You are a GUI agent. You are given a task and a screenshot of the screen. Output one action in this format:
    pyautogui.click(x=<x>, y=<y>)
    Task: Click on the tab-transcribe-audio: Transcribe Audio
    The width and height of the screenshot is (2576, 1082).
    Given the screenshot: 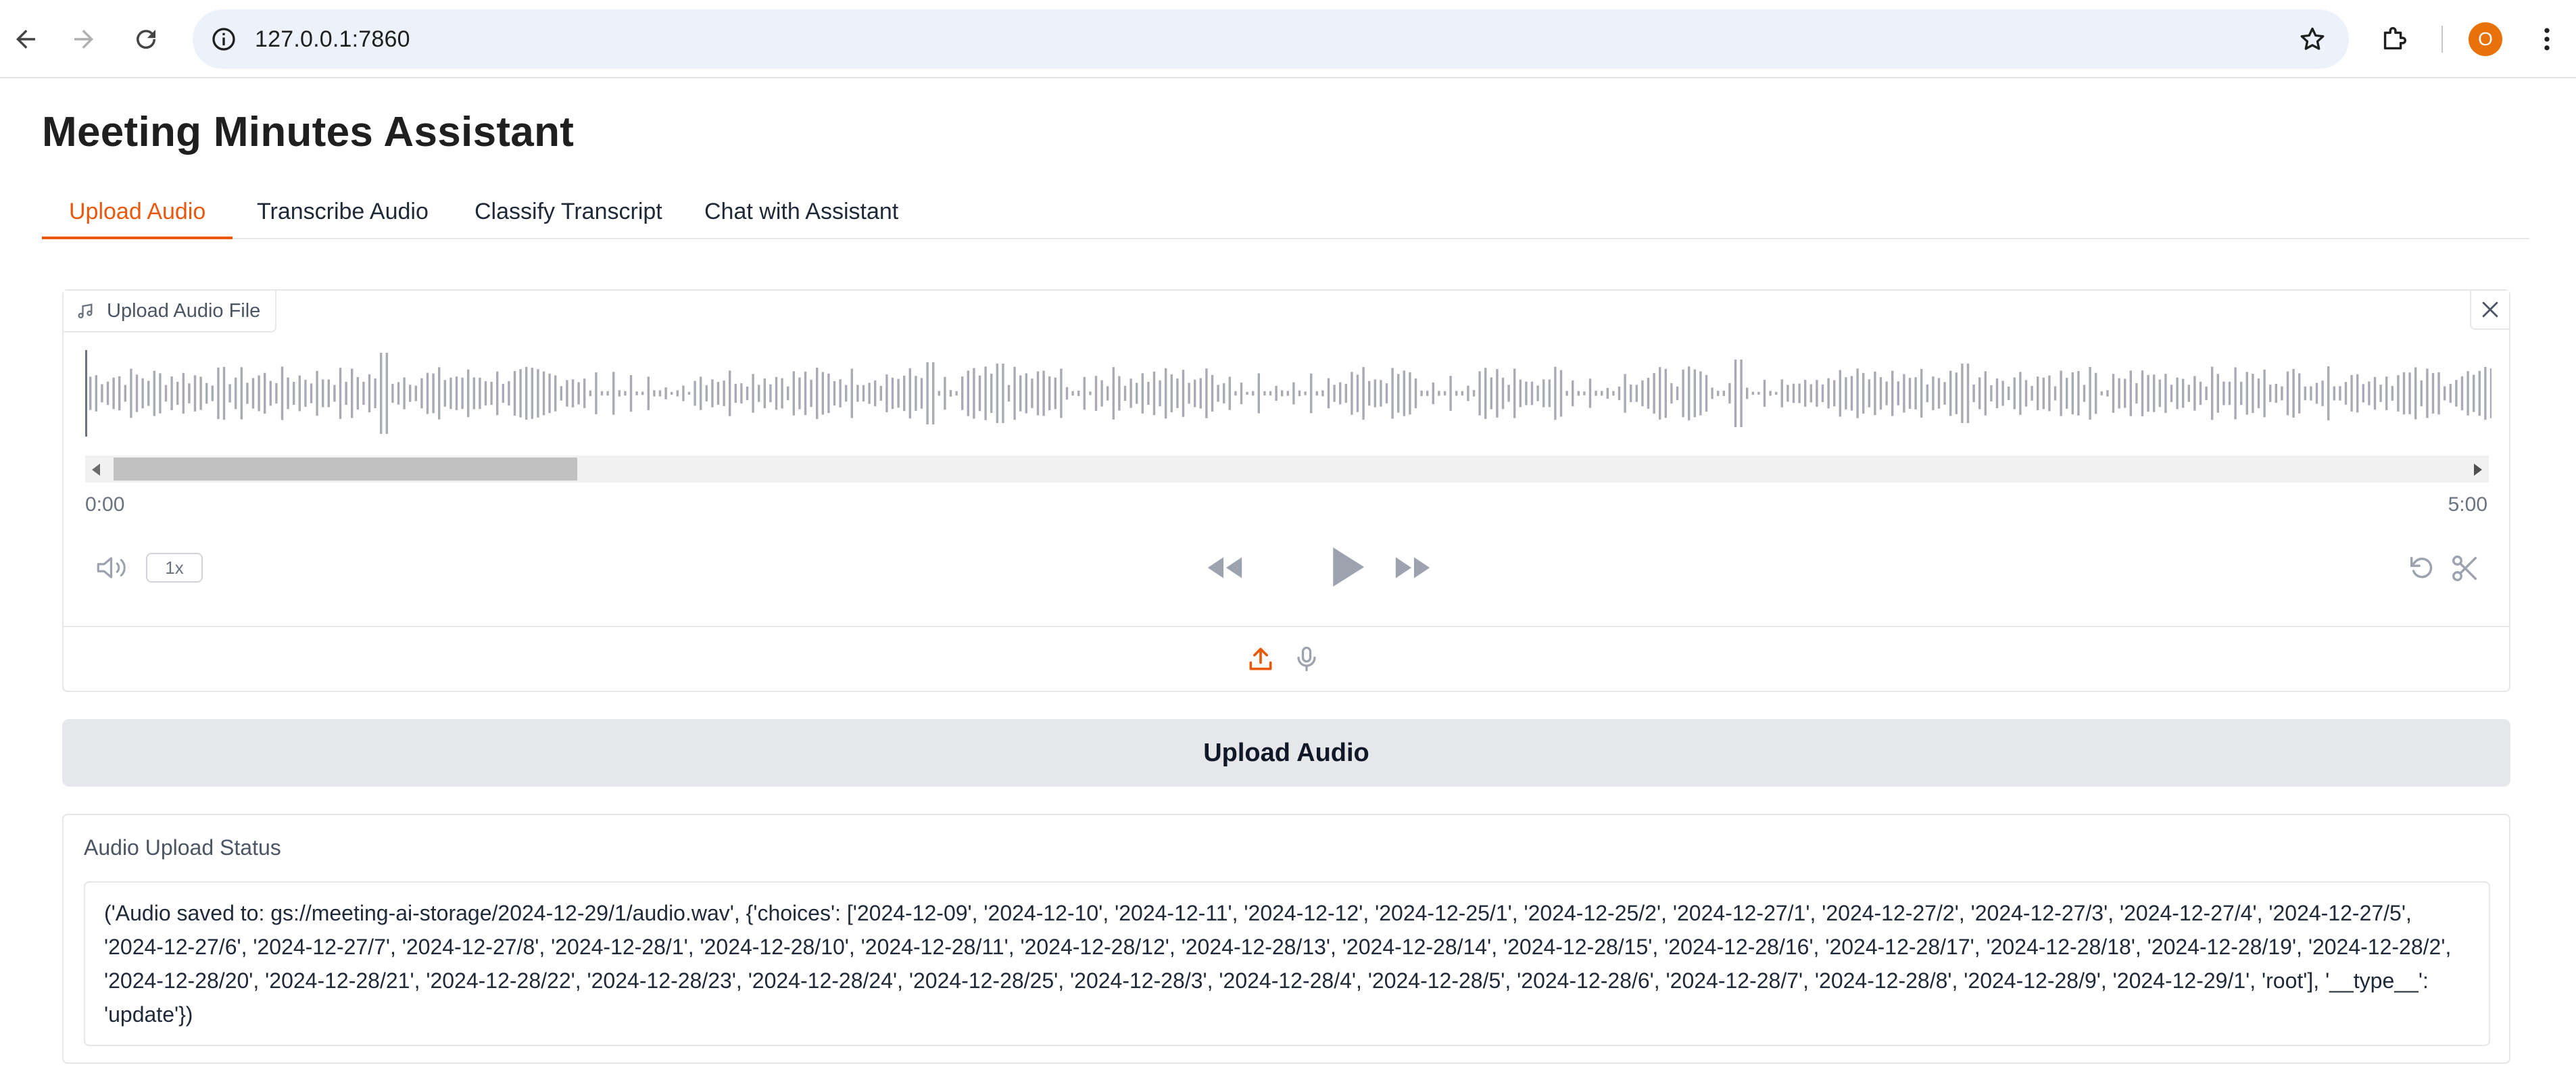 What is the action you would take?
    pyautogui.click(x=343, y=214)
    